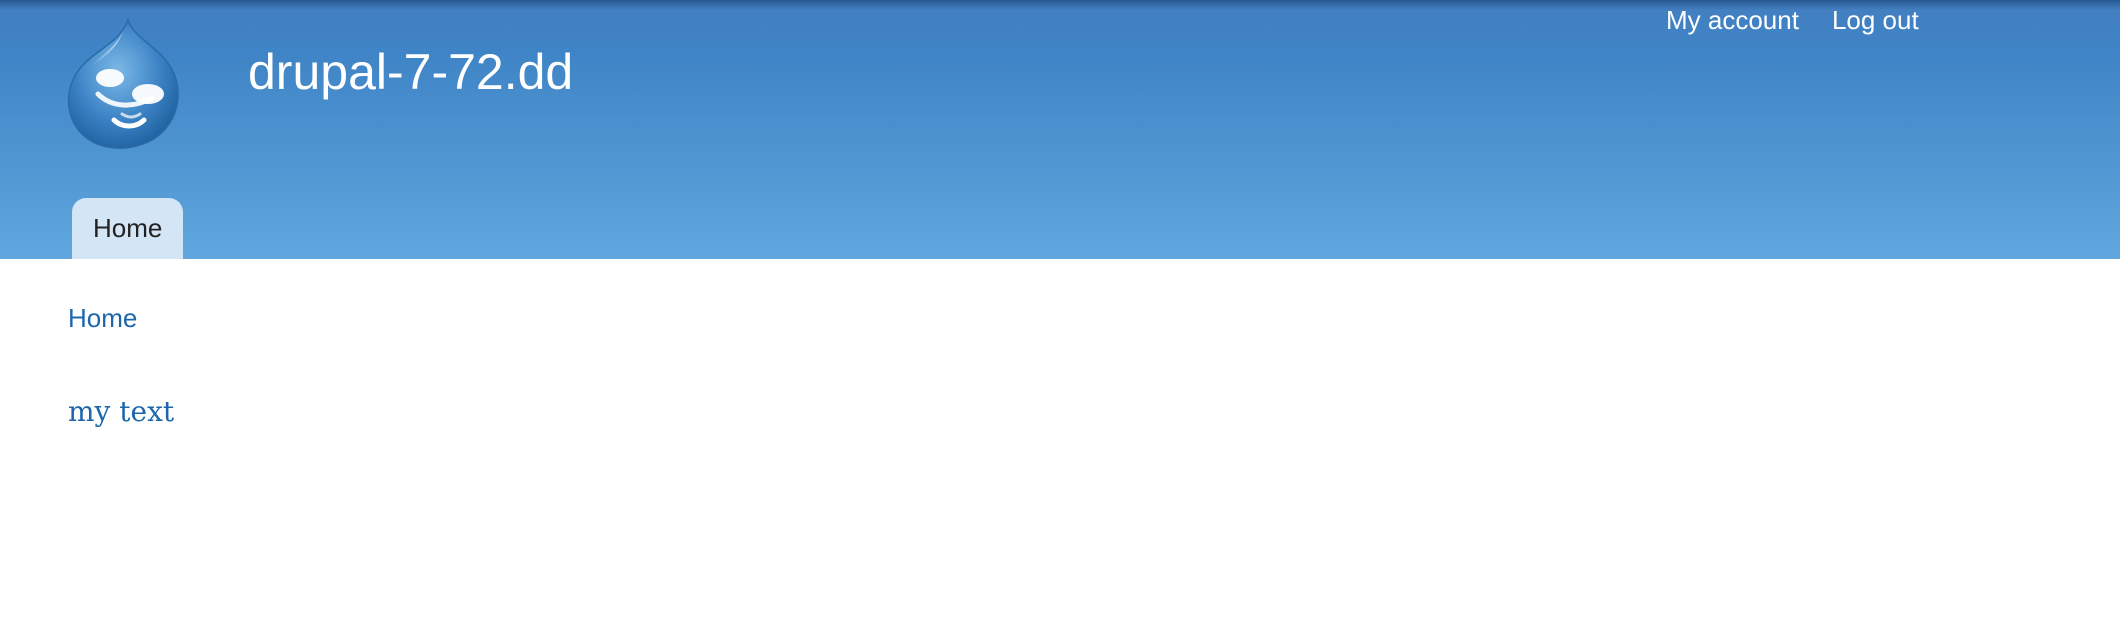  I want to click on main-menu: Home, so click(128, 228).